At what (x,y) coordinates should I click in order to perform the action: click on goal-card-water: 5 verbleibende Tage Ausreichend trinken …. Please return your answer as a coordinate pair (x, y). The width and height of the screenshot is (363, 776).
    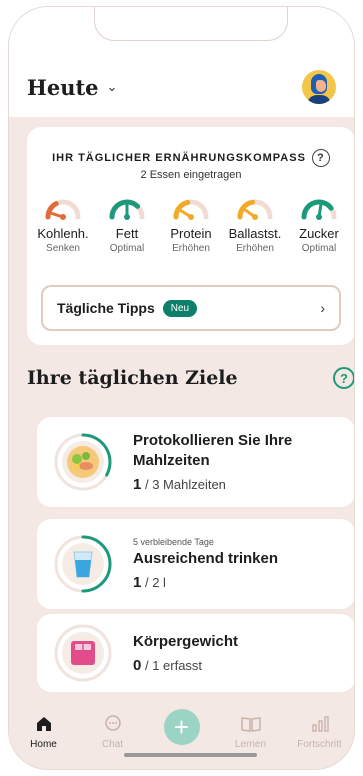
    Looking at the image, I should click on (195, 564).